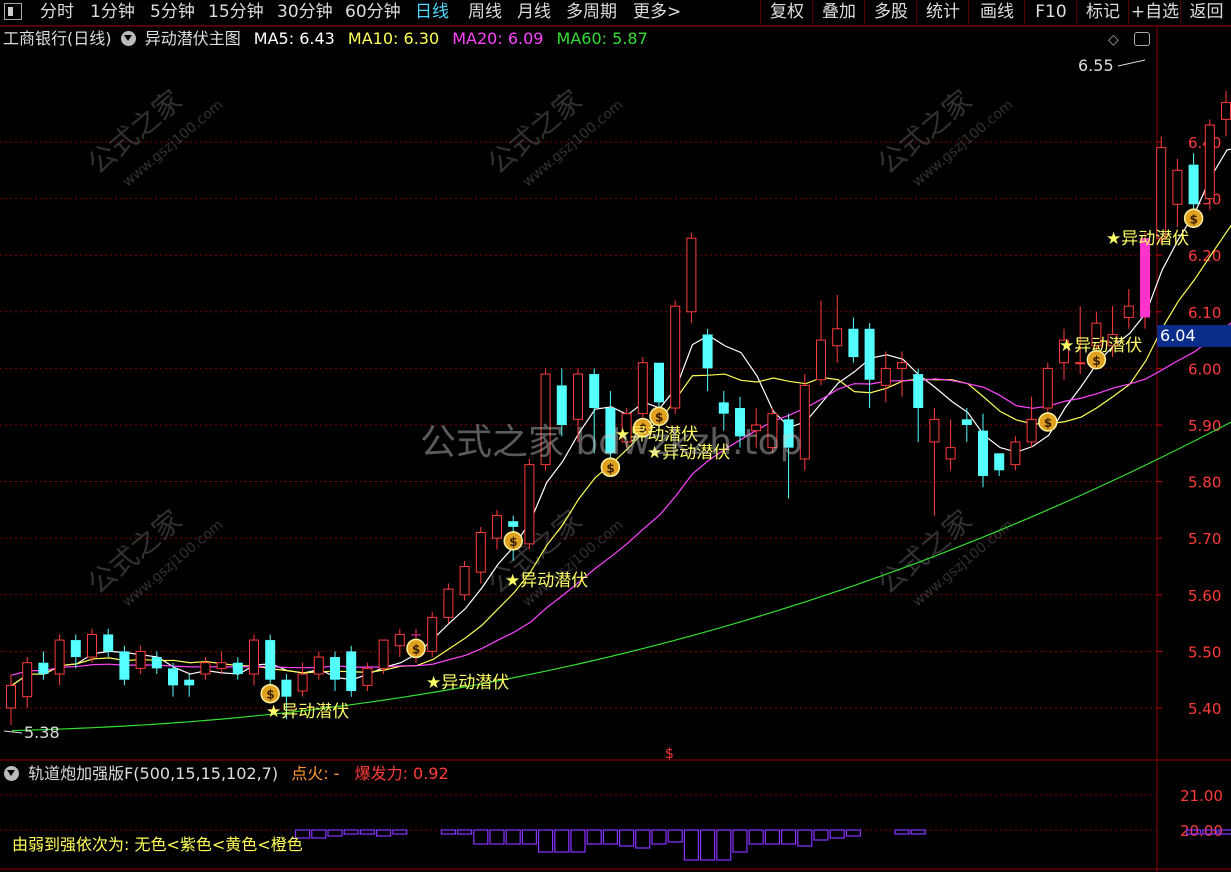 Image resolution: width=1231 pixels, height=872 pixels. Describe the element at coordinates (1204, 313) in the screenshot. I see `y-tick-label: 6.10` at that location.